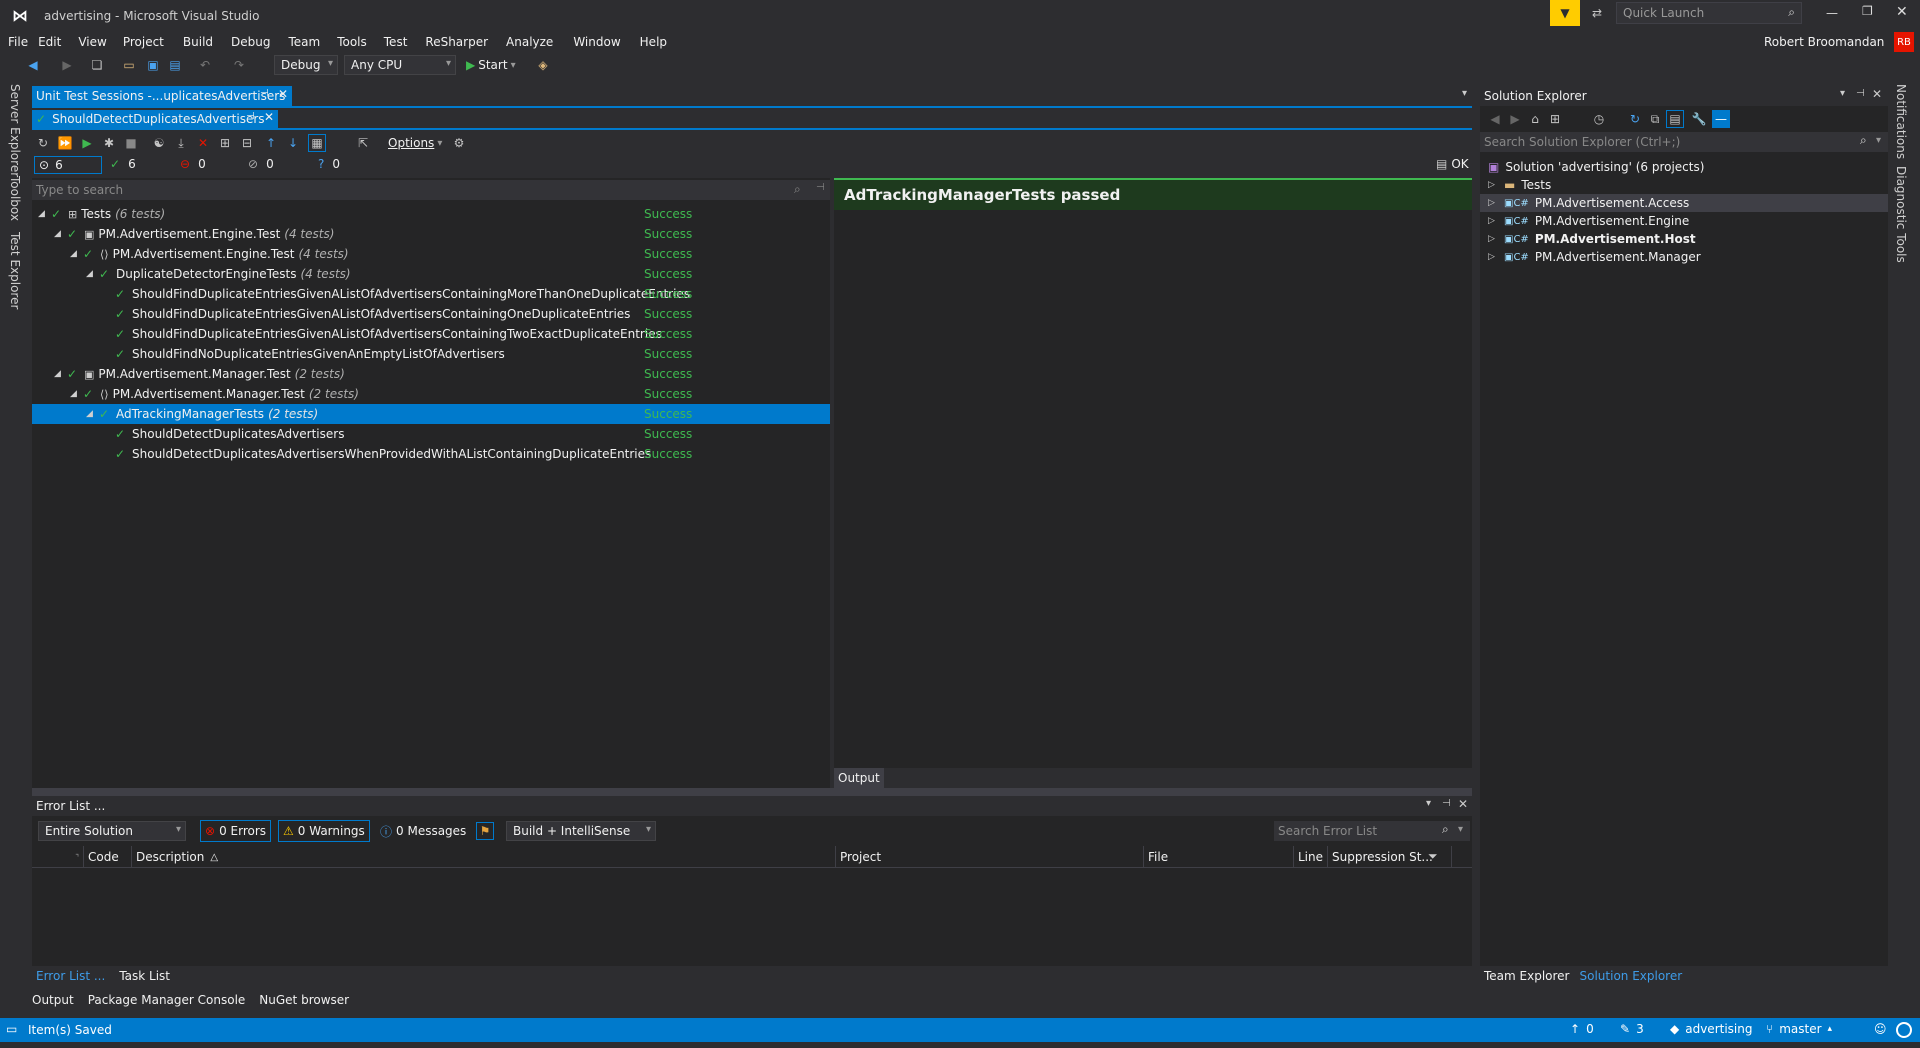 The image size is (1920, 1048). Describe the element at coordinates (400, 65) in the screenshot. I see `platform-select: Any CPU` at that location.